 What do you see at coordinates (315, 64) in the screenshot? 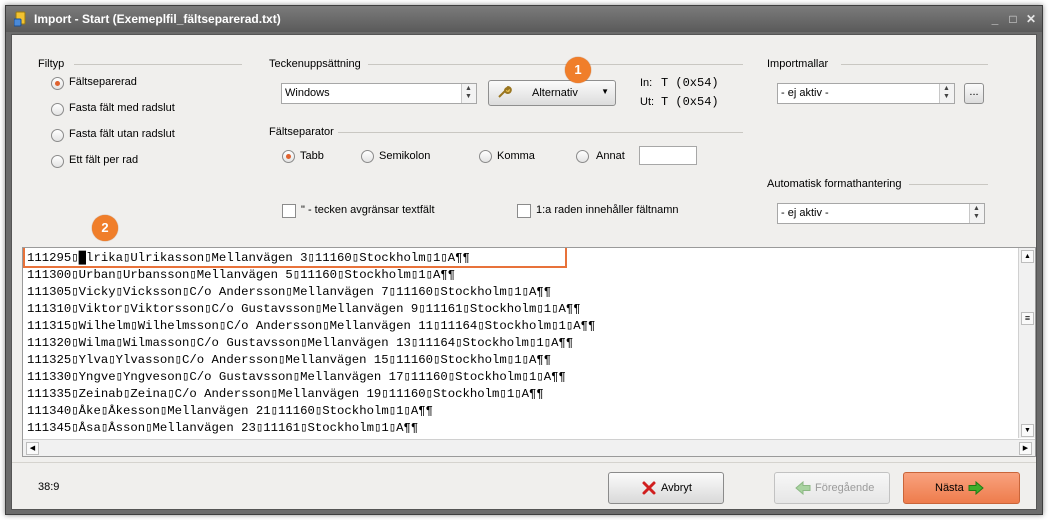
I see `charset-legend: Teckenuppsättning` at bounding box center [315, 64].